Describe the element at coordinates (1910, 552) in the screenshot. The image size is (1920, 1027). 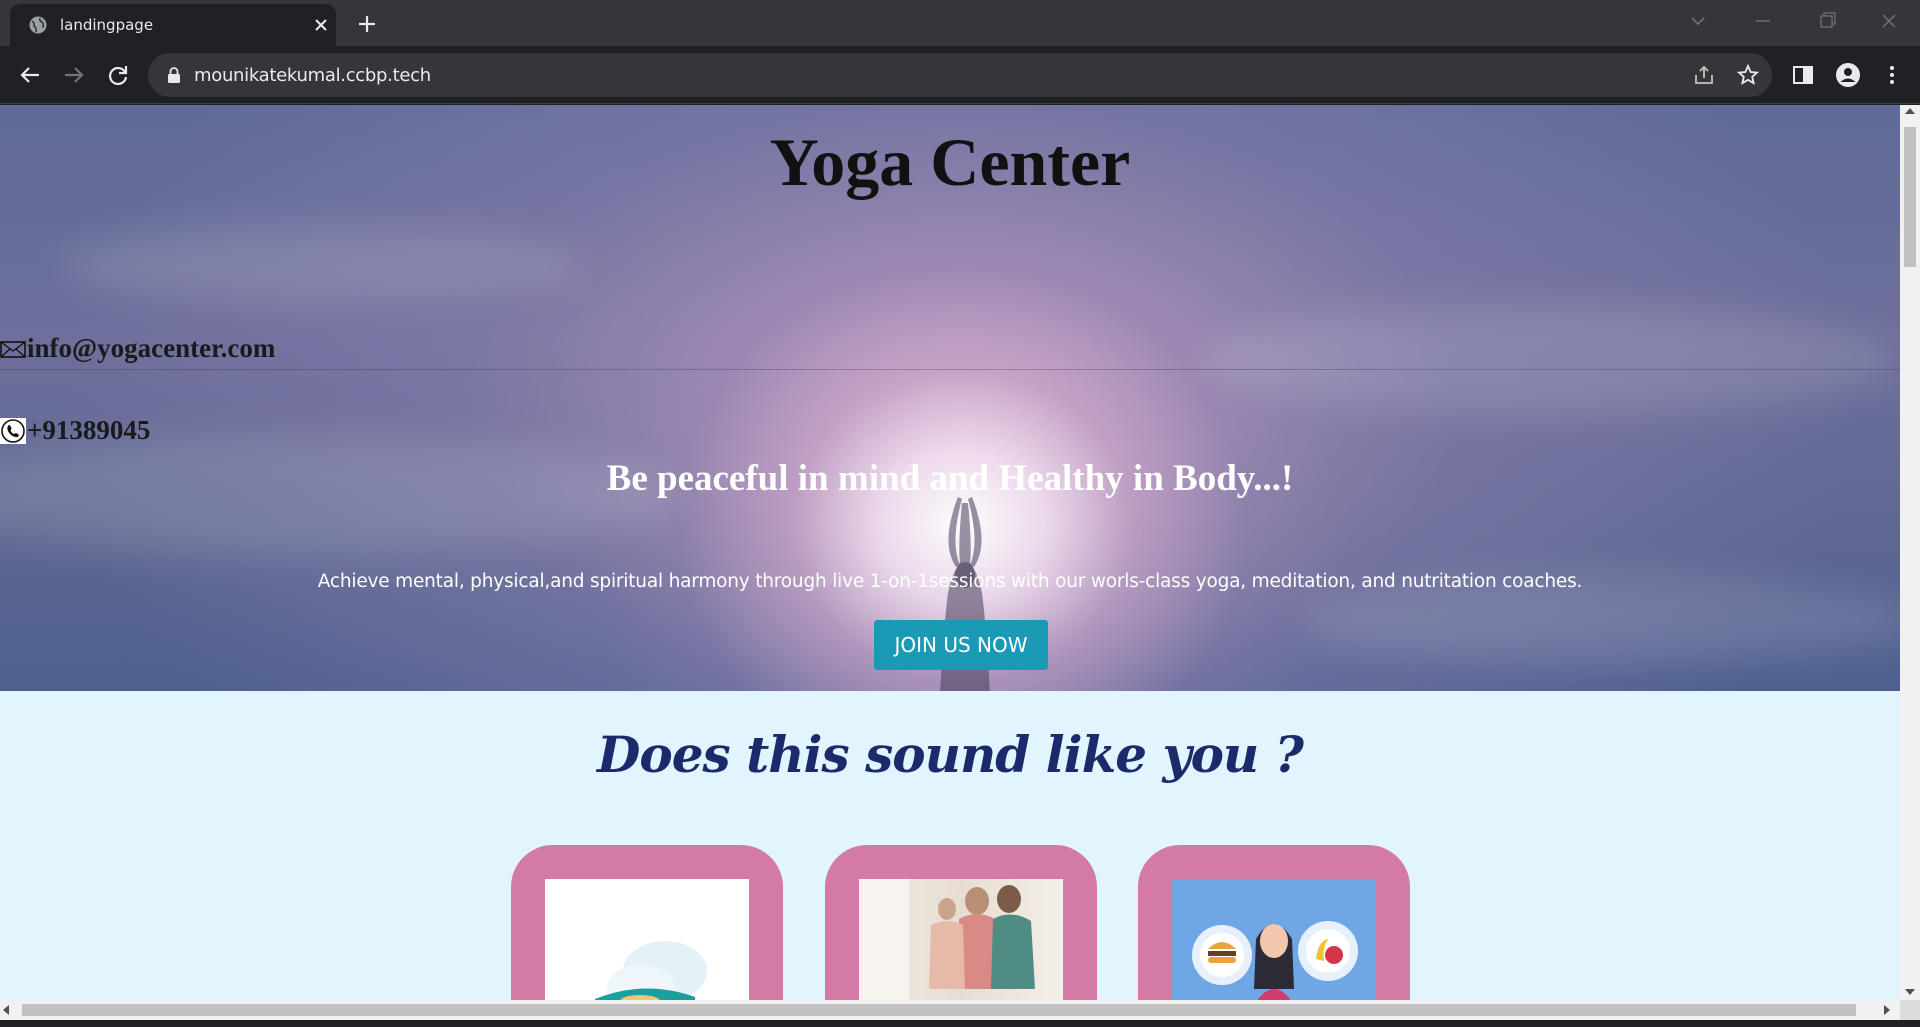
I see `vertical-scrollbar` at that location.